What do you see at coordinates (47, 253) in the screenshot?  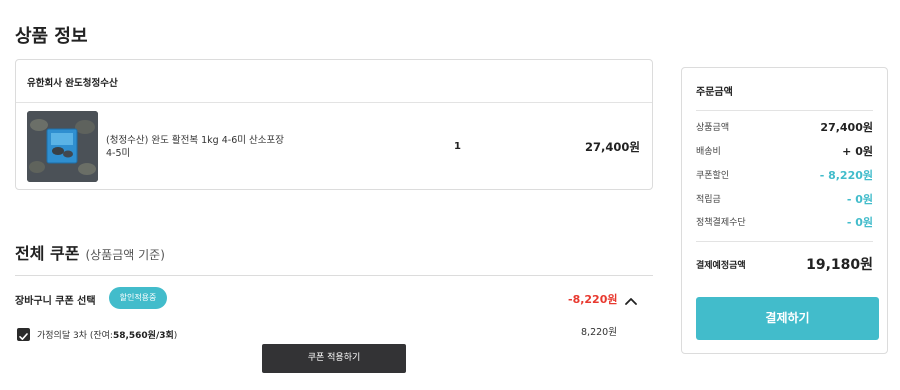 I see `coupon-title-text: 전체 쿠폰` at bounding box center [47, 253].